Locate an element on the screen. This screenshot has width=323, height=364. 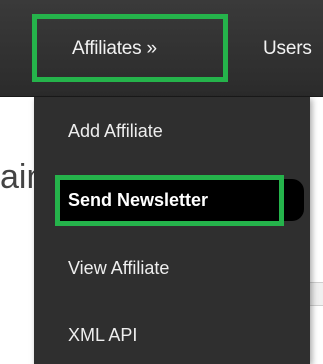
menu-item-send-newsletter: Send Newsletter is located at coordinates (181, 200).